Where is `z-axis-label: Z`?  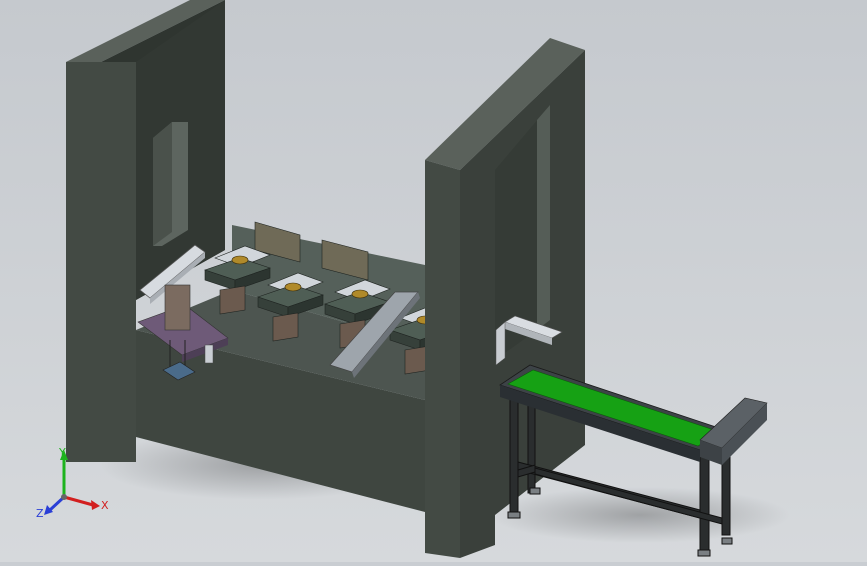 z-axis-label: Z is located at coordinates (40, 513).